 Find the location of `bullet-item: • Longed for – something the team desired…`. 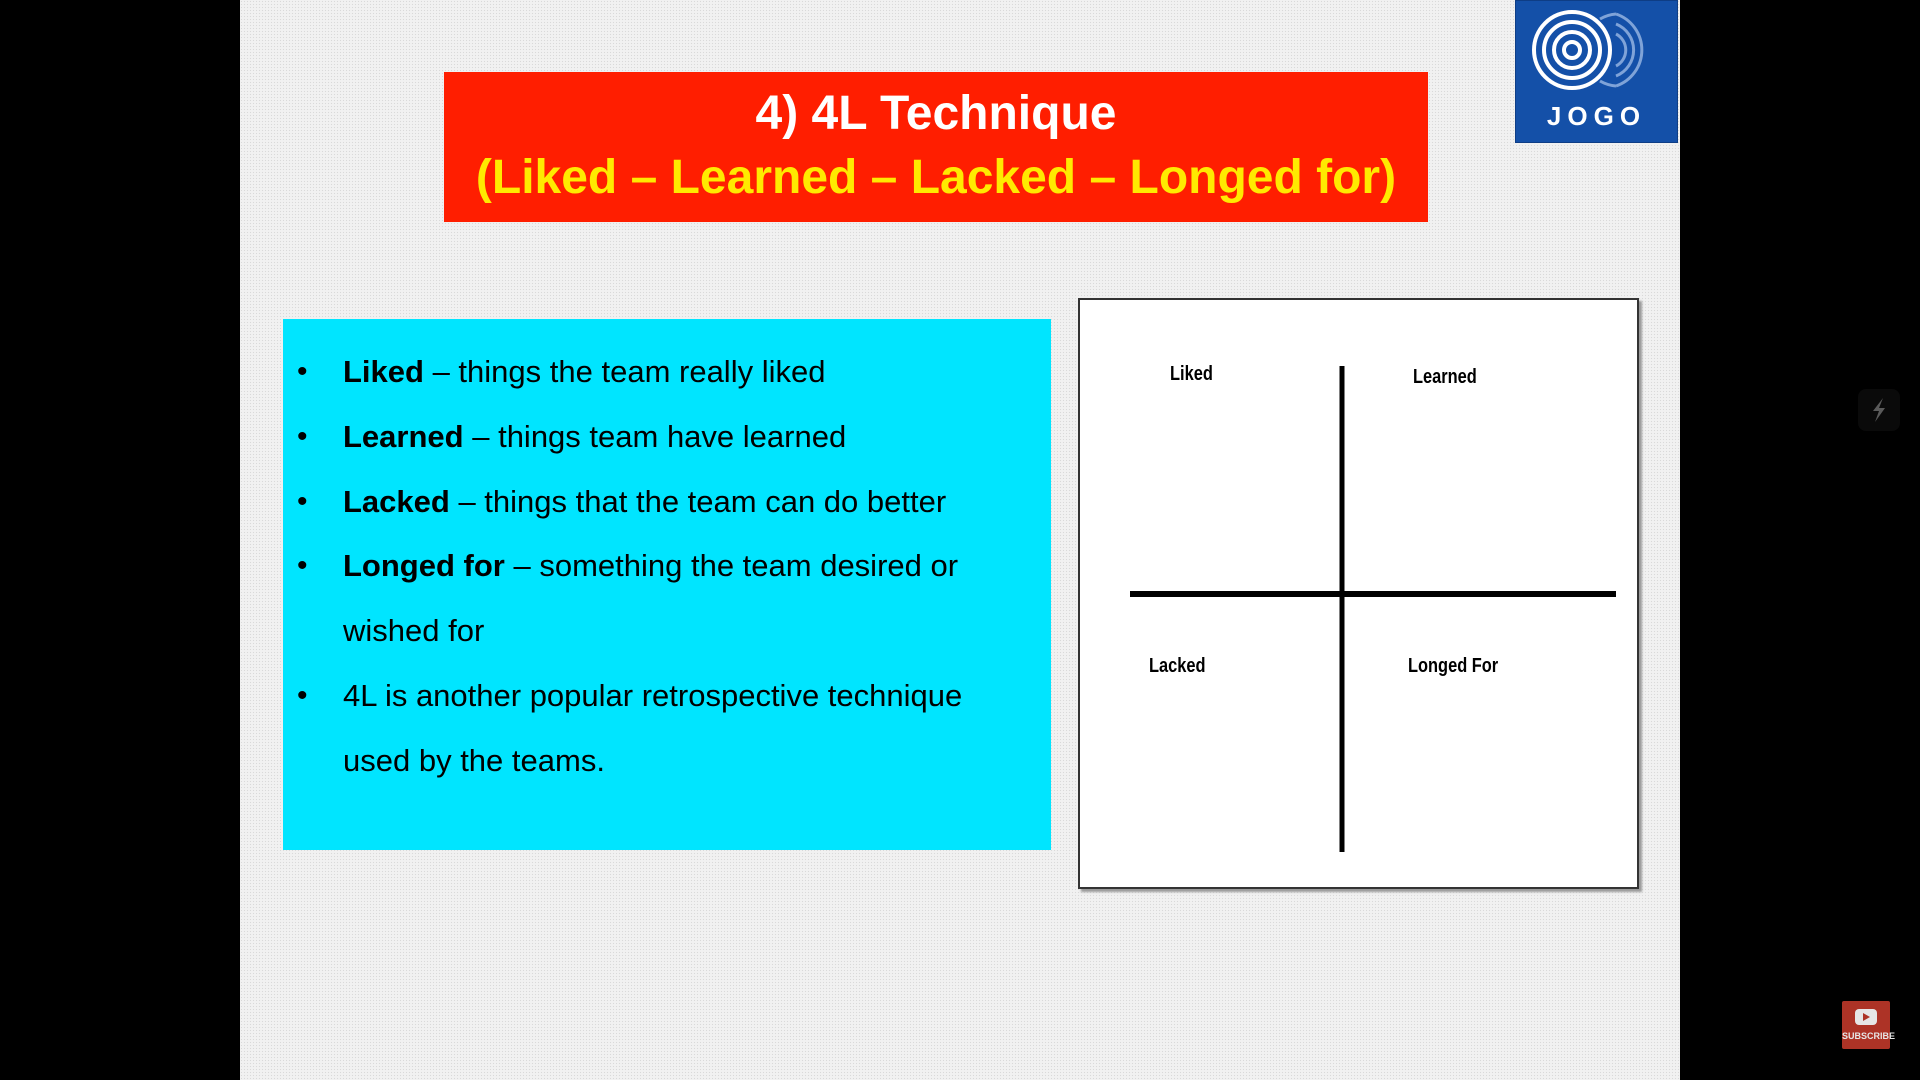

bullet-item: • Longed for – something the team desired… is located at coordinates (657, 599).